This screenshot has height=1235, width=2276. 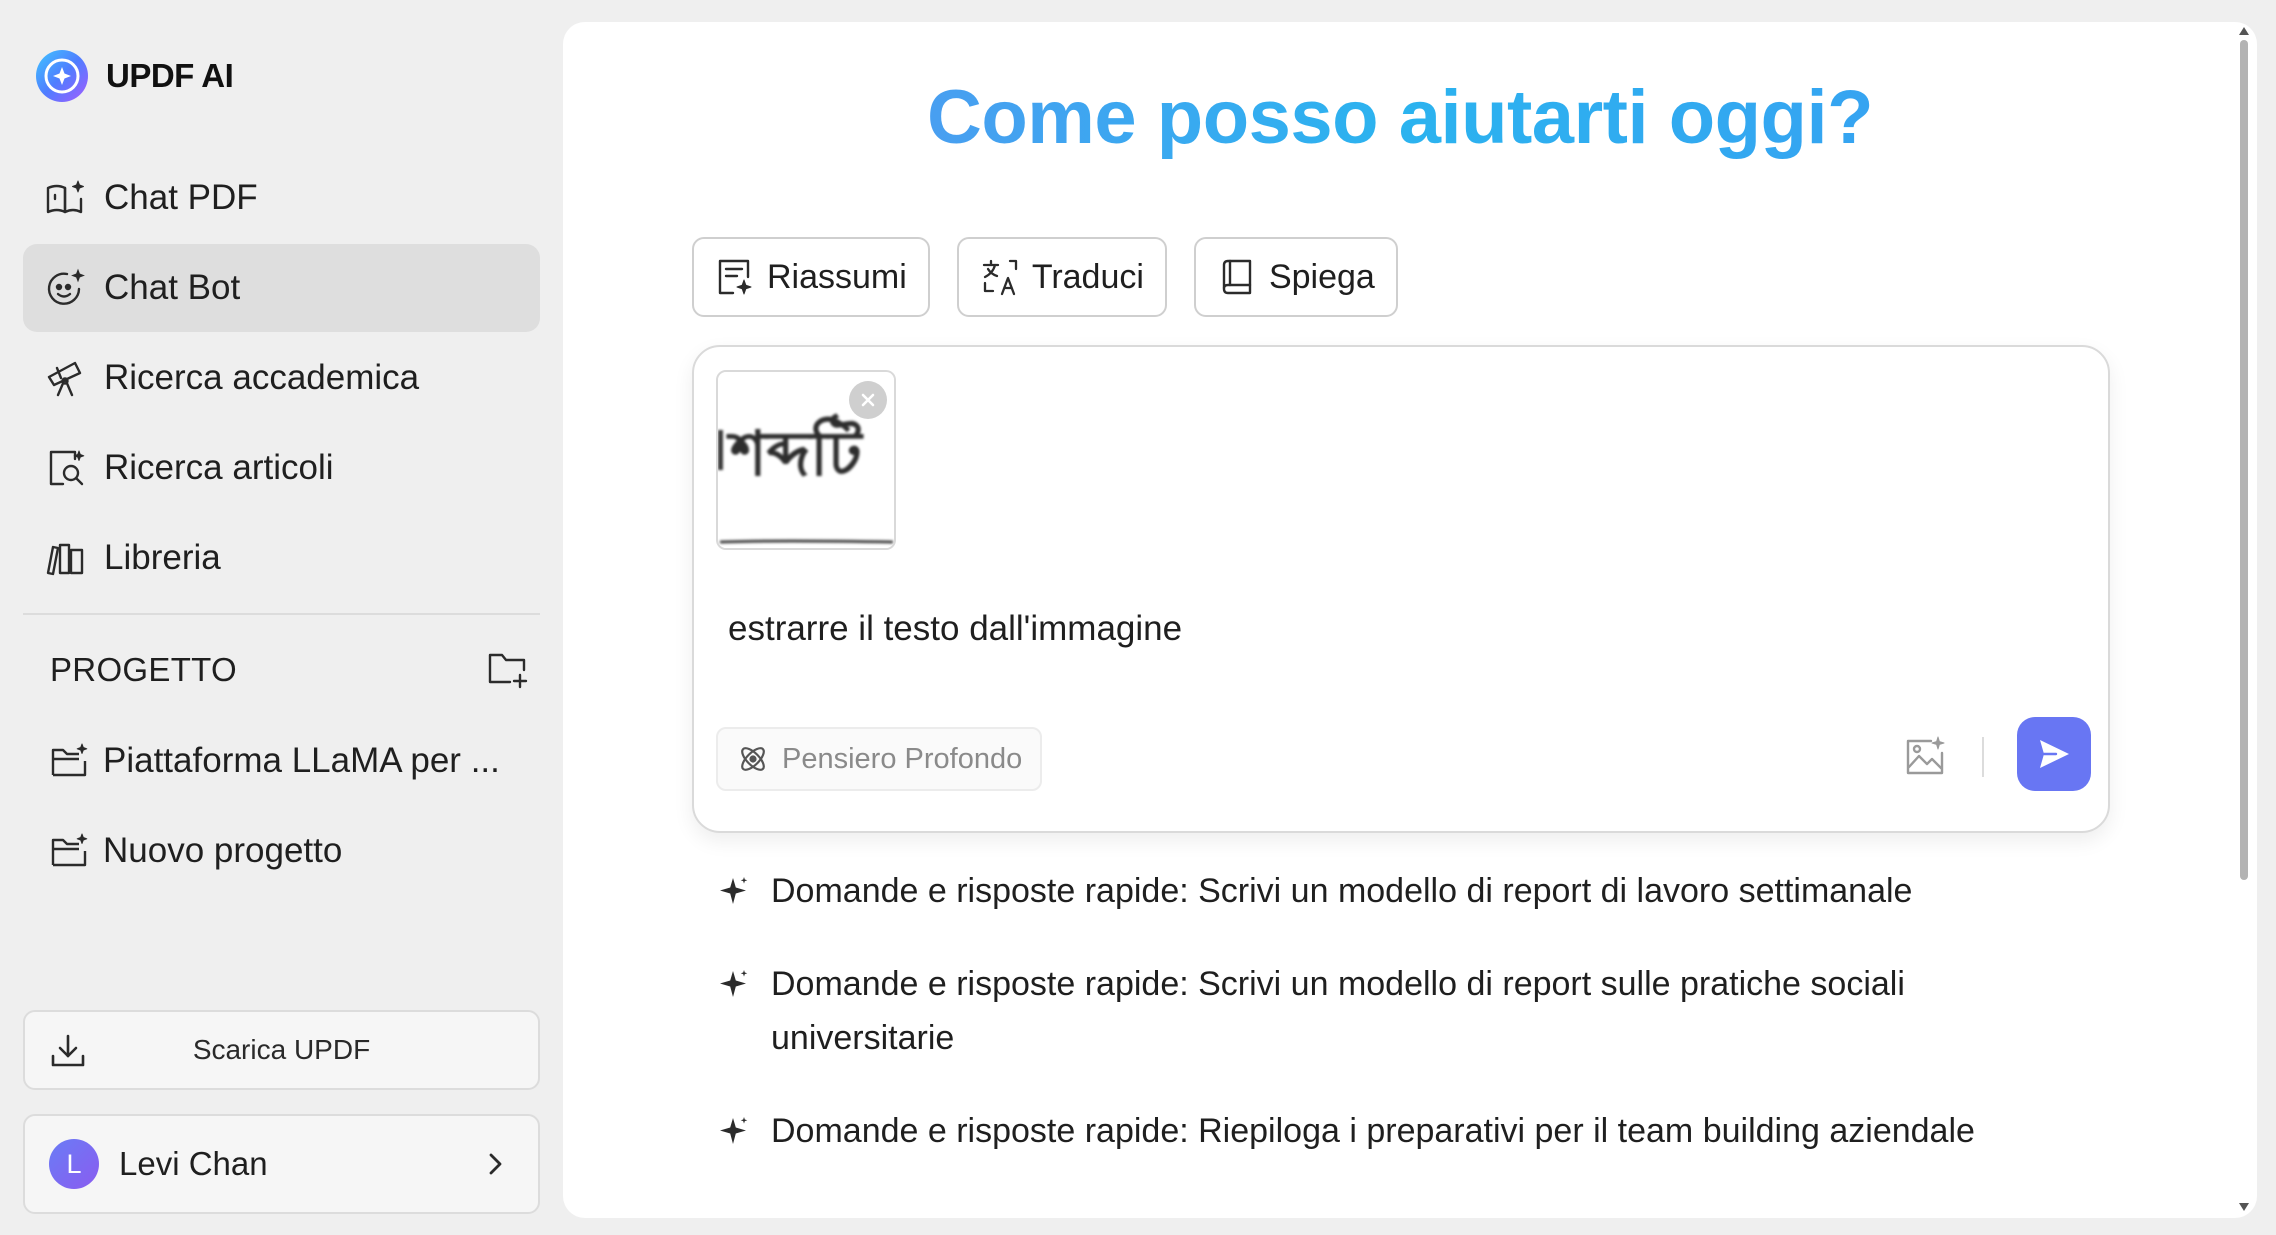 What do you see at coordinates (281, 288) in the screenshot?
I see `sidebar-item-chat-bot: Chat Bot` at bounding box center [281, 288].